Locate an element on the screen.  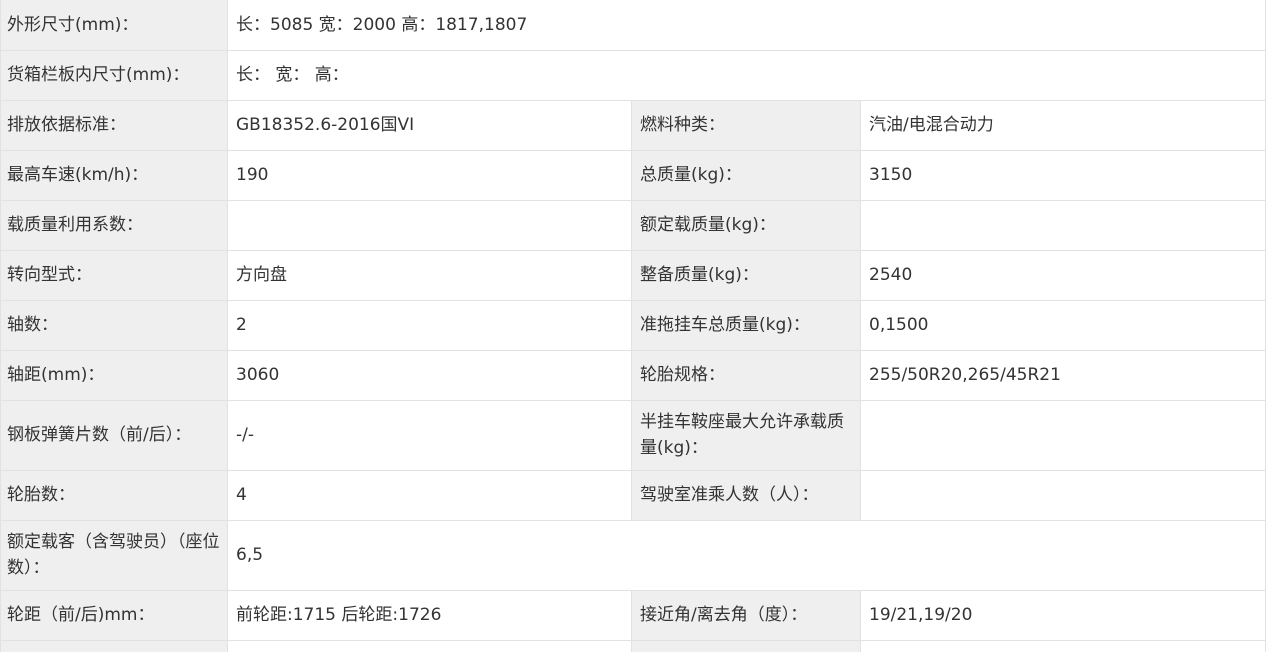
value-curb-weight: 2540 is located at coordinates (1063, 275).